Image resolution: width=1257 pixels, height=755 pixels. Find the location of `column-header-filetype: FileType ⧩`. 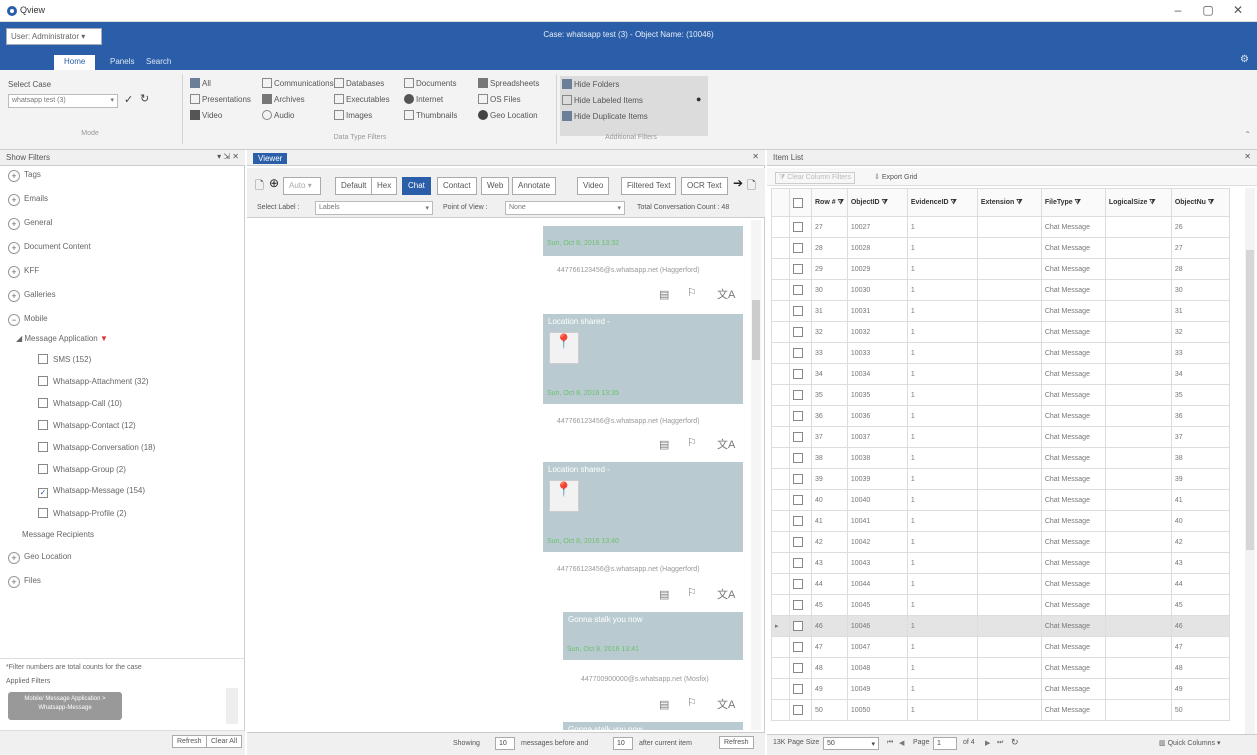

column-header-filetype: FileType ⧩ is located at coordinates (1073, 202).